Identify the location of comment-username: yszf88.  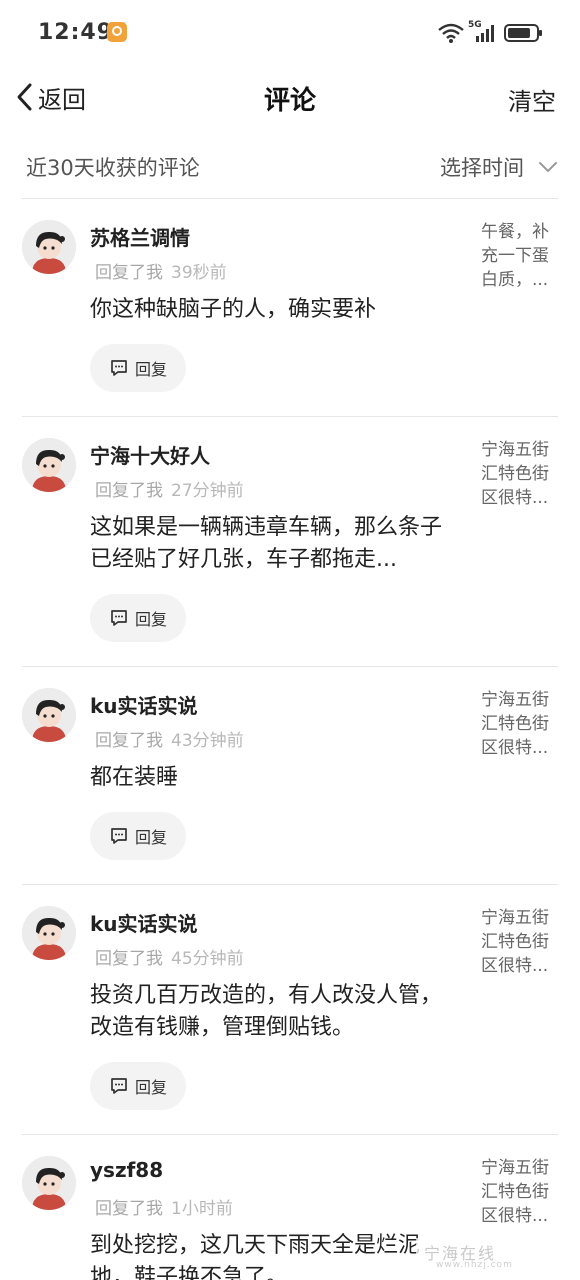
(126, 1170).